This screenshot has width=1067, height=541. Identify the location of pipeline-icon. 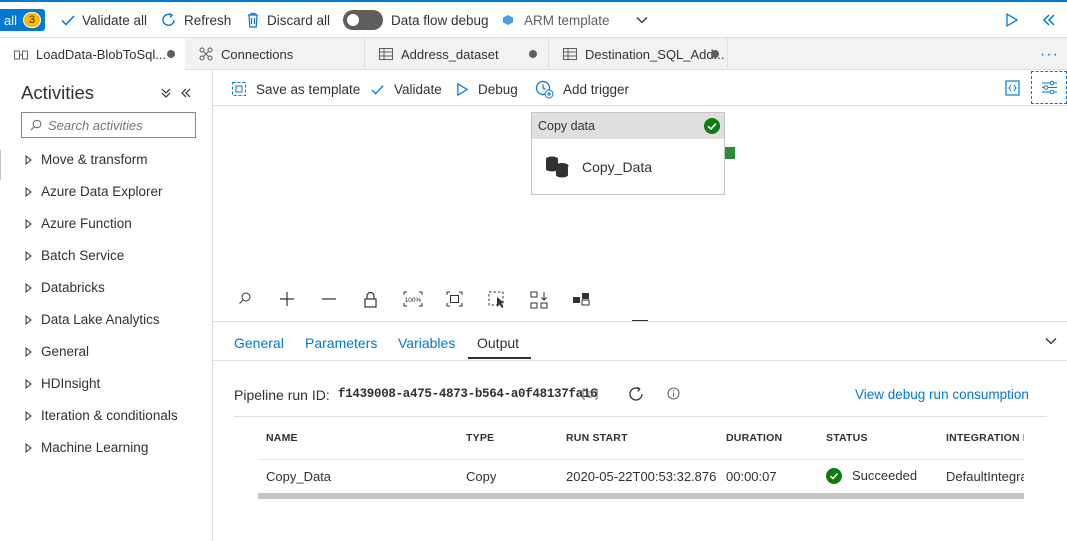
(21, 55).